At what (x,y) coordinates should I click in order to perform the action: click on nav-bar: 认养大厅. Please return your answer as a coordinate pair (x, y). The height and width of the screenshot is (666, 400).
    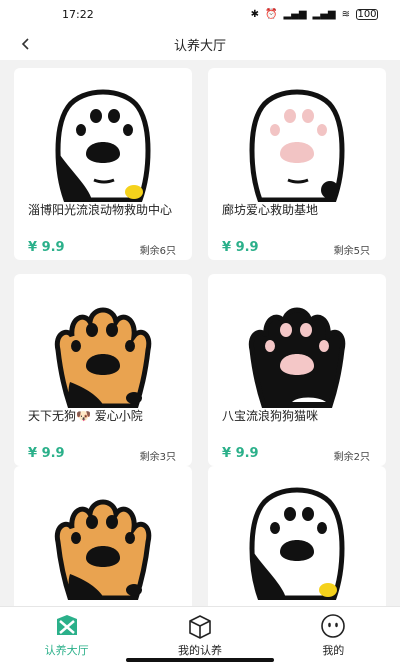
    Looking at the image, I should click on (200, 44).